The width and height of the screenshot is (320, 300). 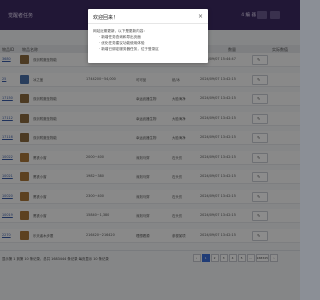 What do you see at coordinates (129, 49) in the screenshot?
I see `dialog-item: · 新增已绑定服务器任务，位于登录区` at bounding box center [129, 49].